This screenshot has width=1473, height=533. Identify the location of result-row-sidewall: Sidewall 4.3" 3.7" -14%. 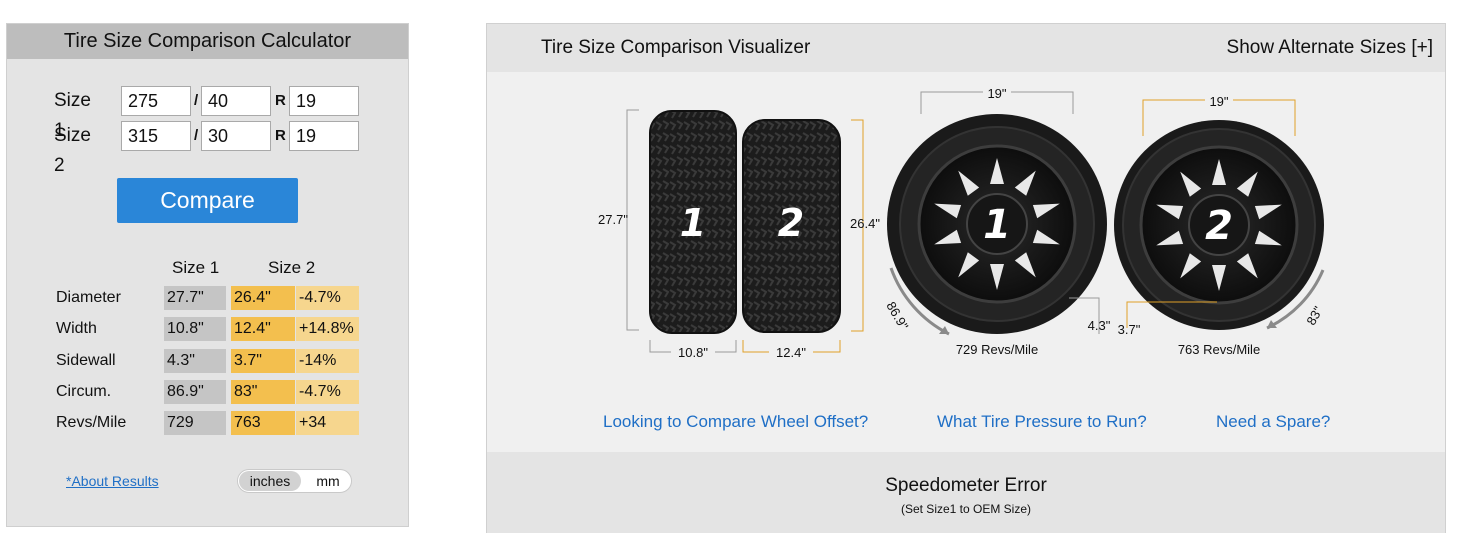
(208, 361).